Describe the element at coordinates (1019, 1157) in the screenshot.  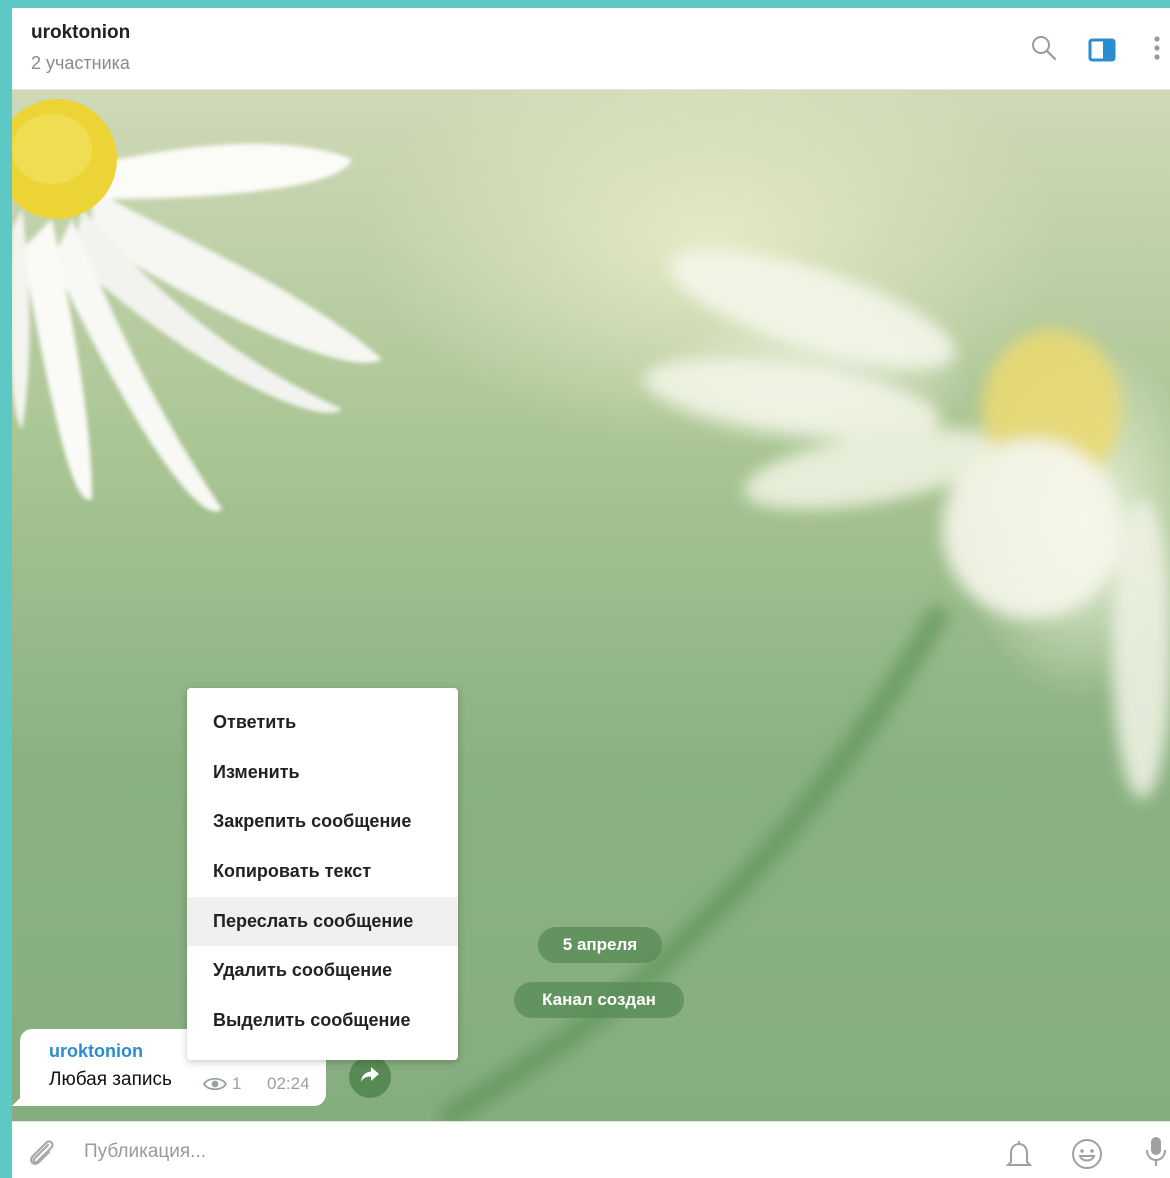
I see `bell-icon` at that location.